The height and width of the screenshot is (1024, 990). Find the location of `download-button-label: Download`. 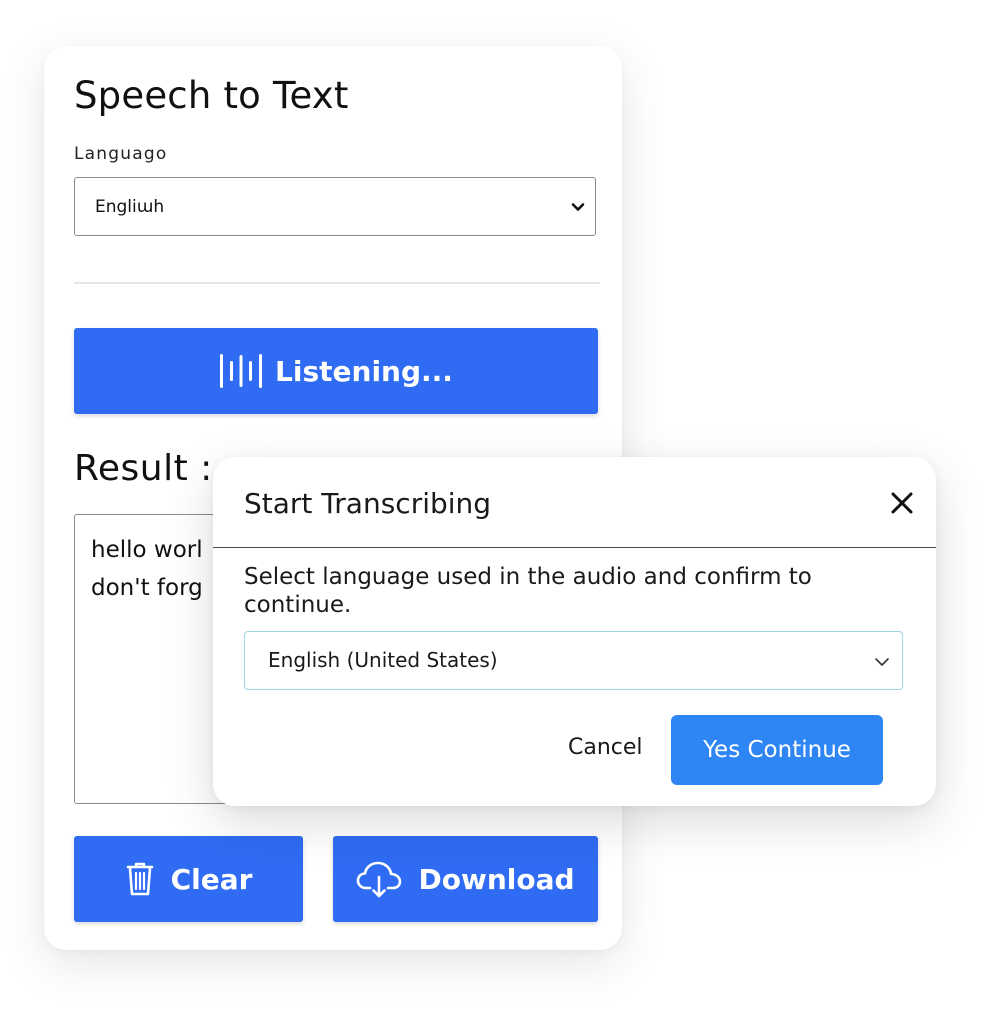

download-button-label: Download is located at coordinates (496, 879).